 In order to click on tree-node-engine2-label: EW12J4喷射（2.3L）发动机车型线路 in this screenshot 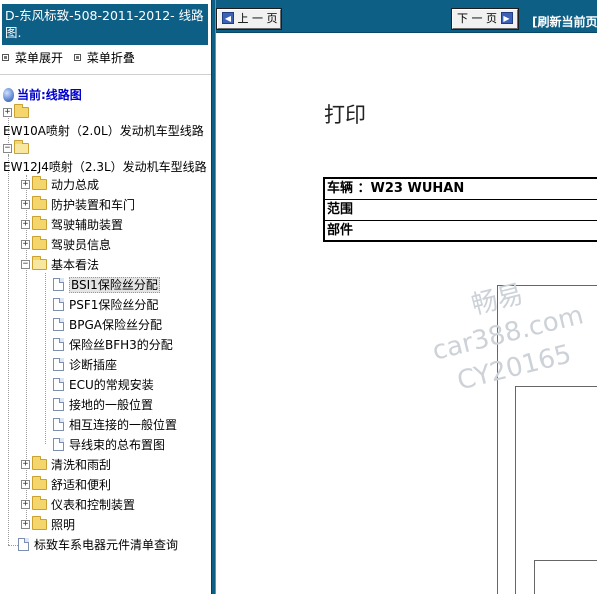, I will do `click(105, 167)`.